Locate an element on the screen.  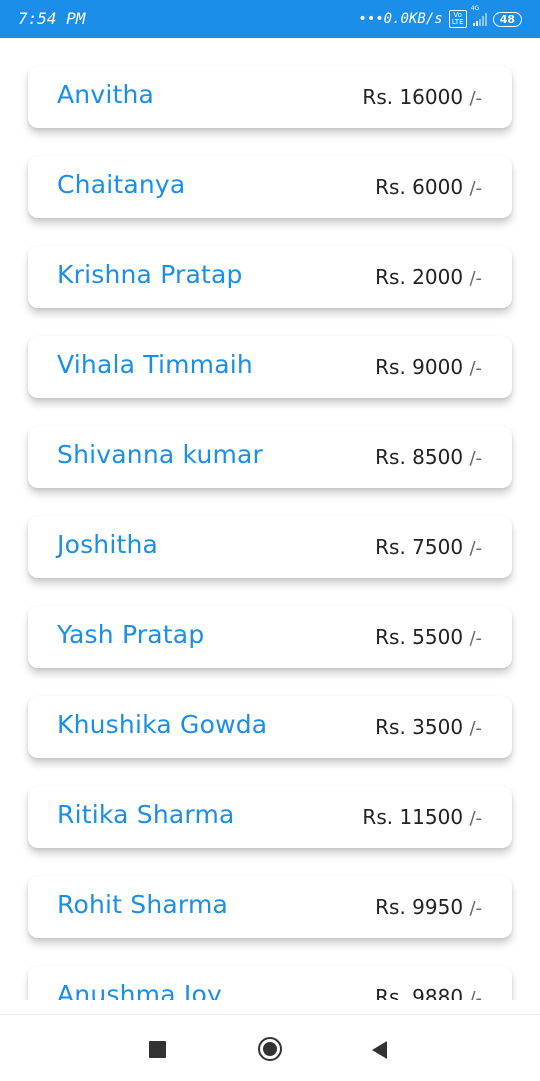
network-speed: •••0.0KB/s is located at coordinates (400, 19).